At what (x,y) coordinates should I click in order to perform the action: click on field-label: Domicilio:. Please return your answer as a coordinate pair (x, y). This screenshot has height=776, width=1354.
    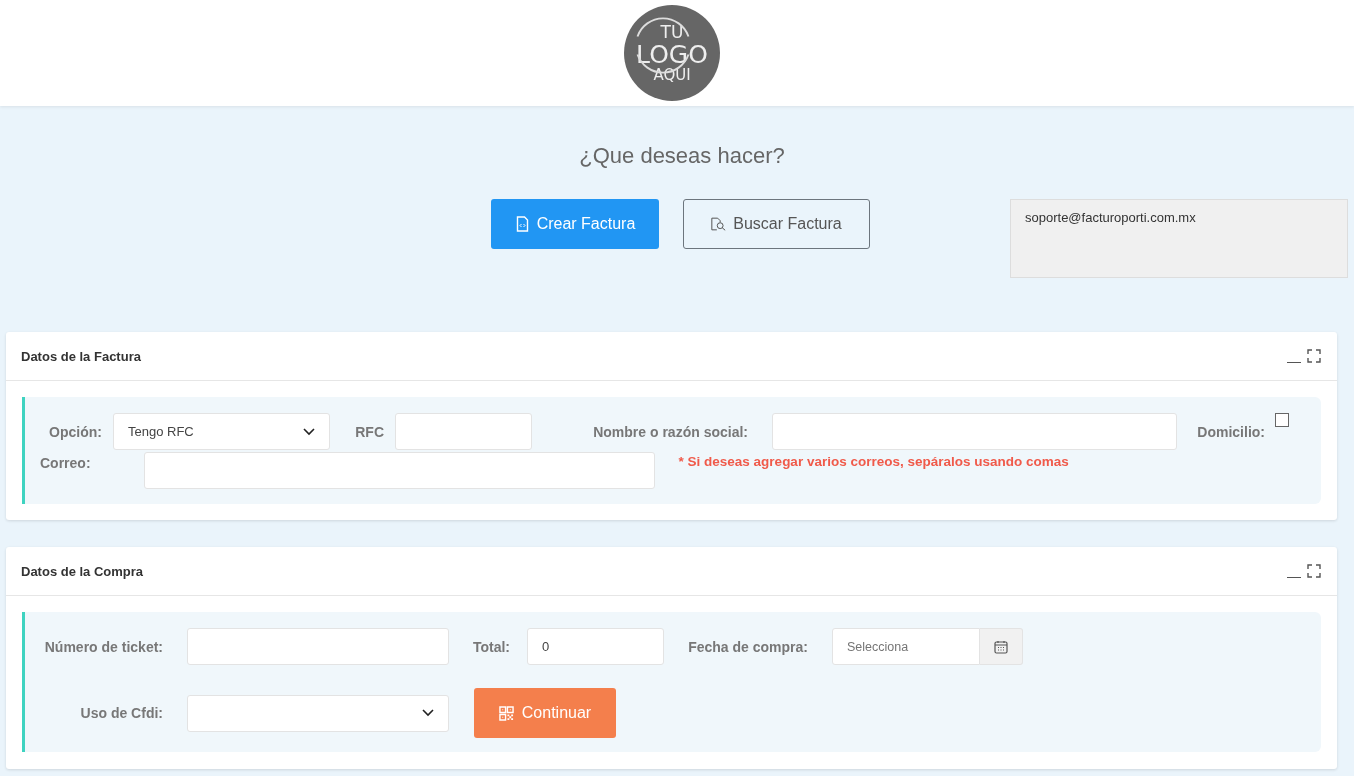
    Looking at the image, I should click on (1230, 431).